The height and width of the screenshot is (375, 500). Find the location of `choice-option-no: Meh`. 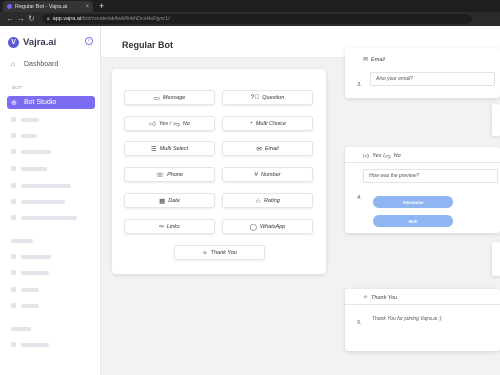

choice-option-no: Meh is located at coordinates (413, 221).